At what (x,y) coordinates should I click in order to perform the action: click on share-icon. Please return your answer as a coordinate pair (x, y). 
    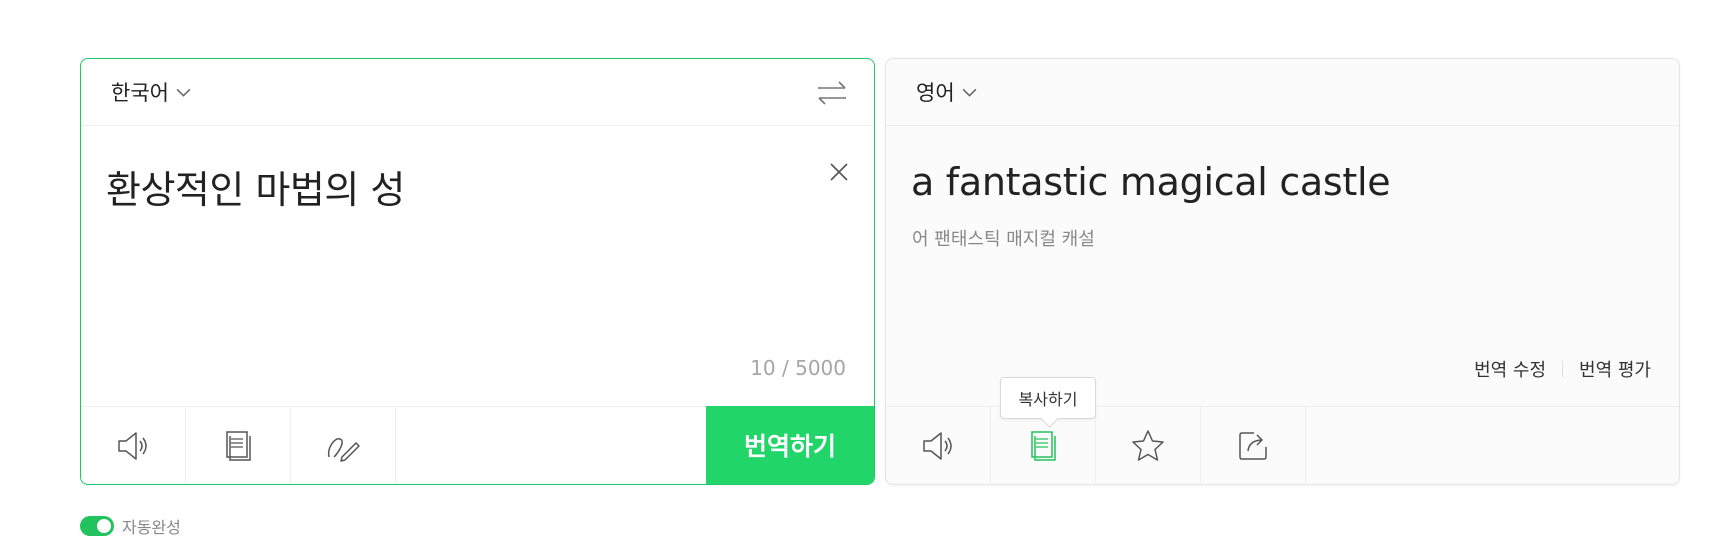
    Looking at the image, I should click on (1253, 445).